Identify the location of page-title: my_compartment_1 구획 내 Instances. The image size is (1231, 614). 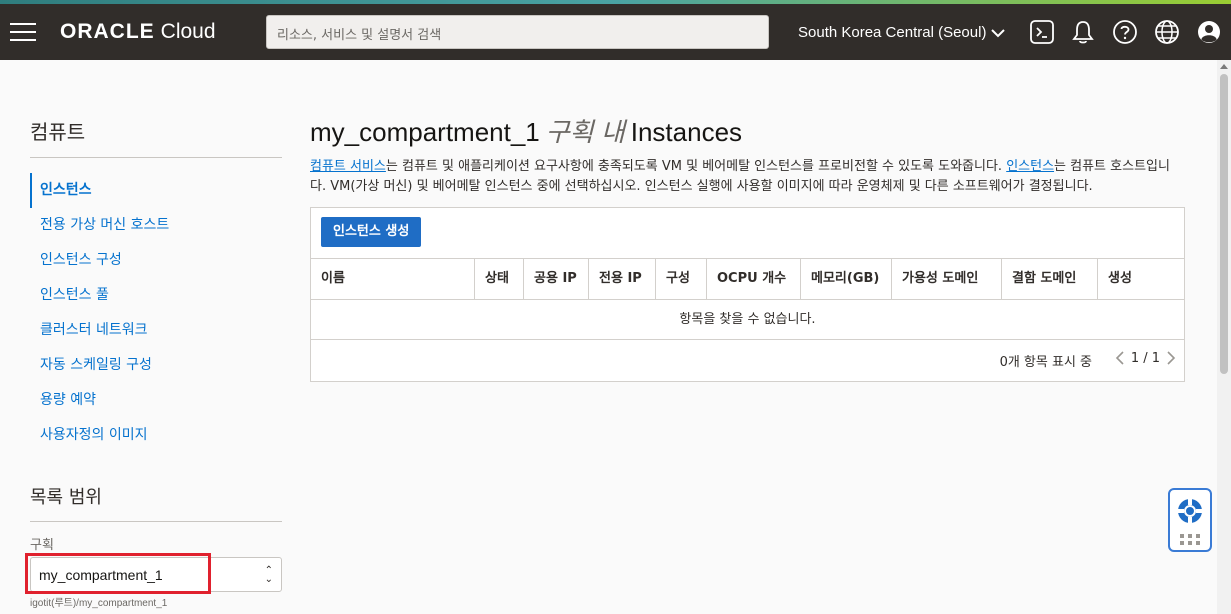
(747, 130).